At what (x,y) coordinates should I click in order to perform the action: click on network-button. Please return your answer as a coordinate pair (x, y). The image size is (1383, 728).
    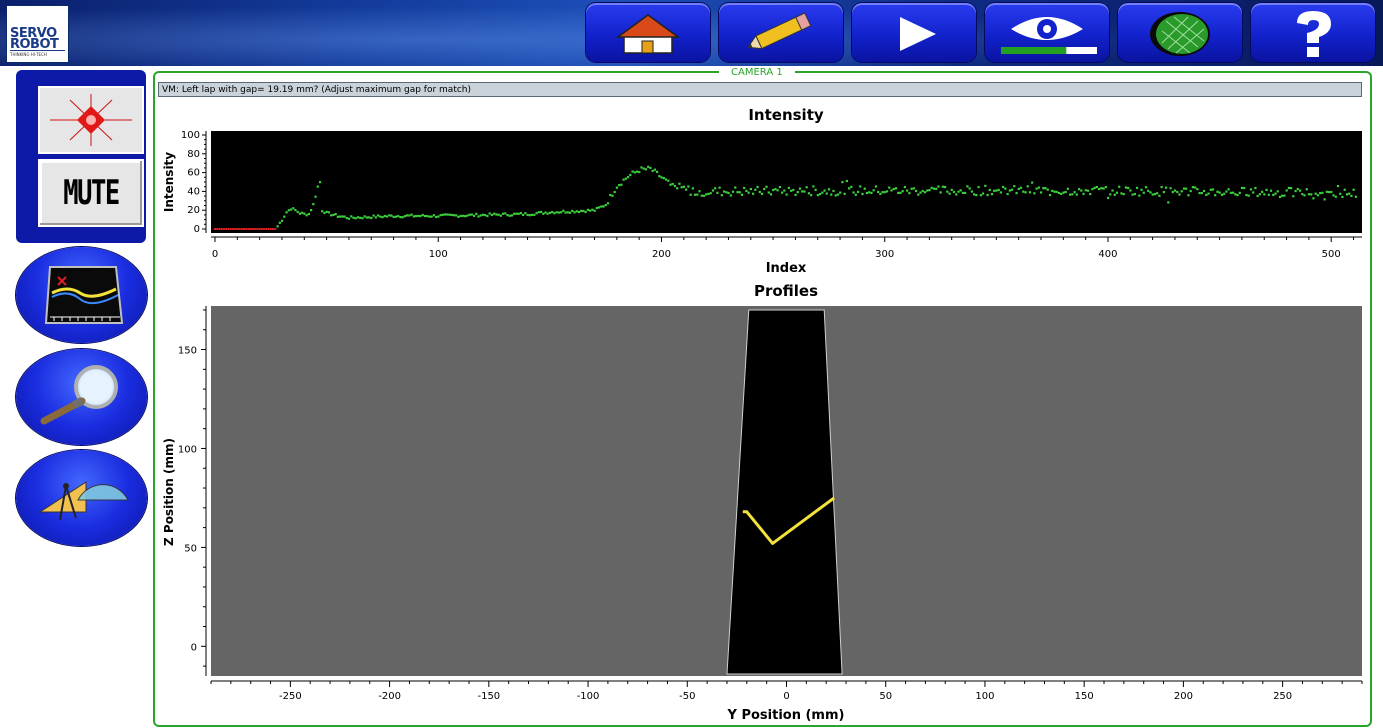
    Looking at the image, I should click on (1180, 32).